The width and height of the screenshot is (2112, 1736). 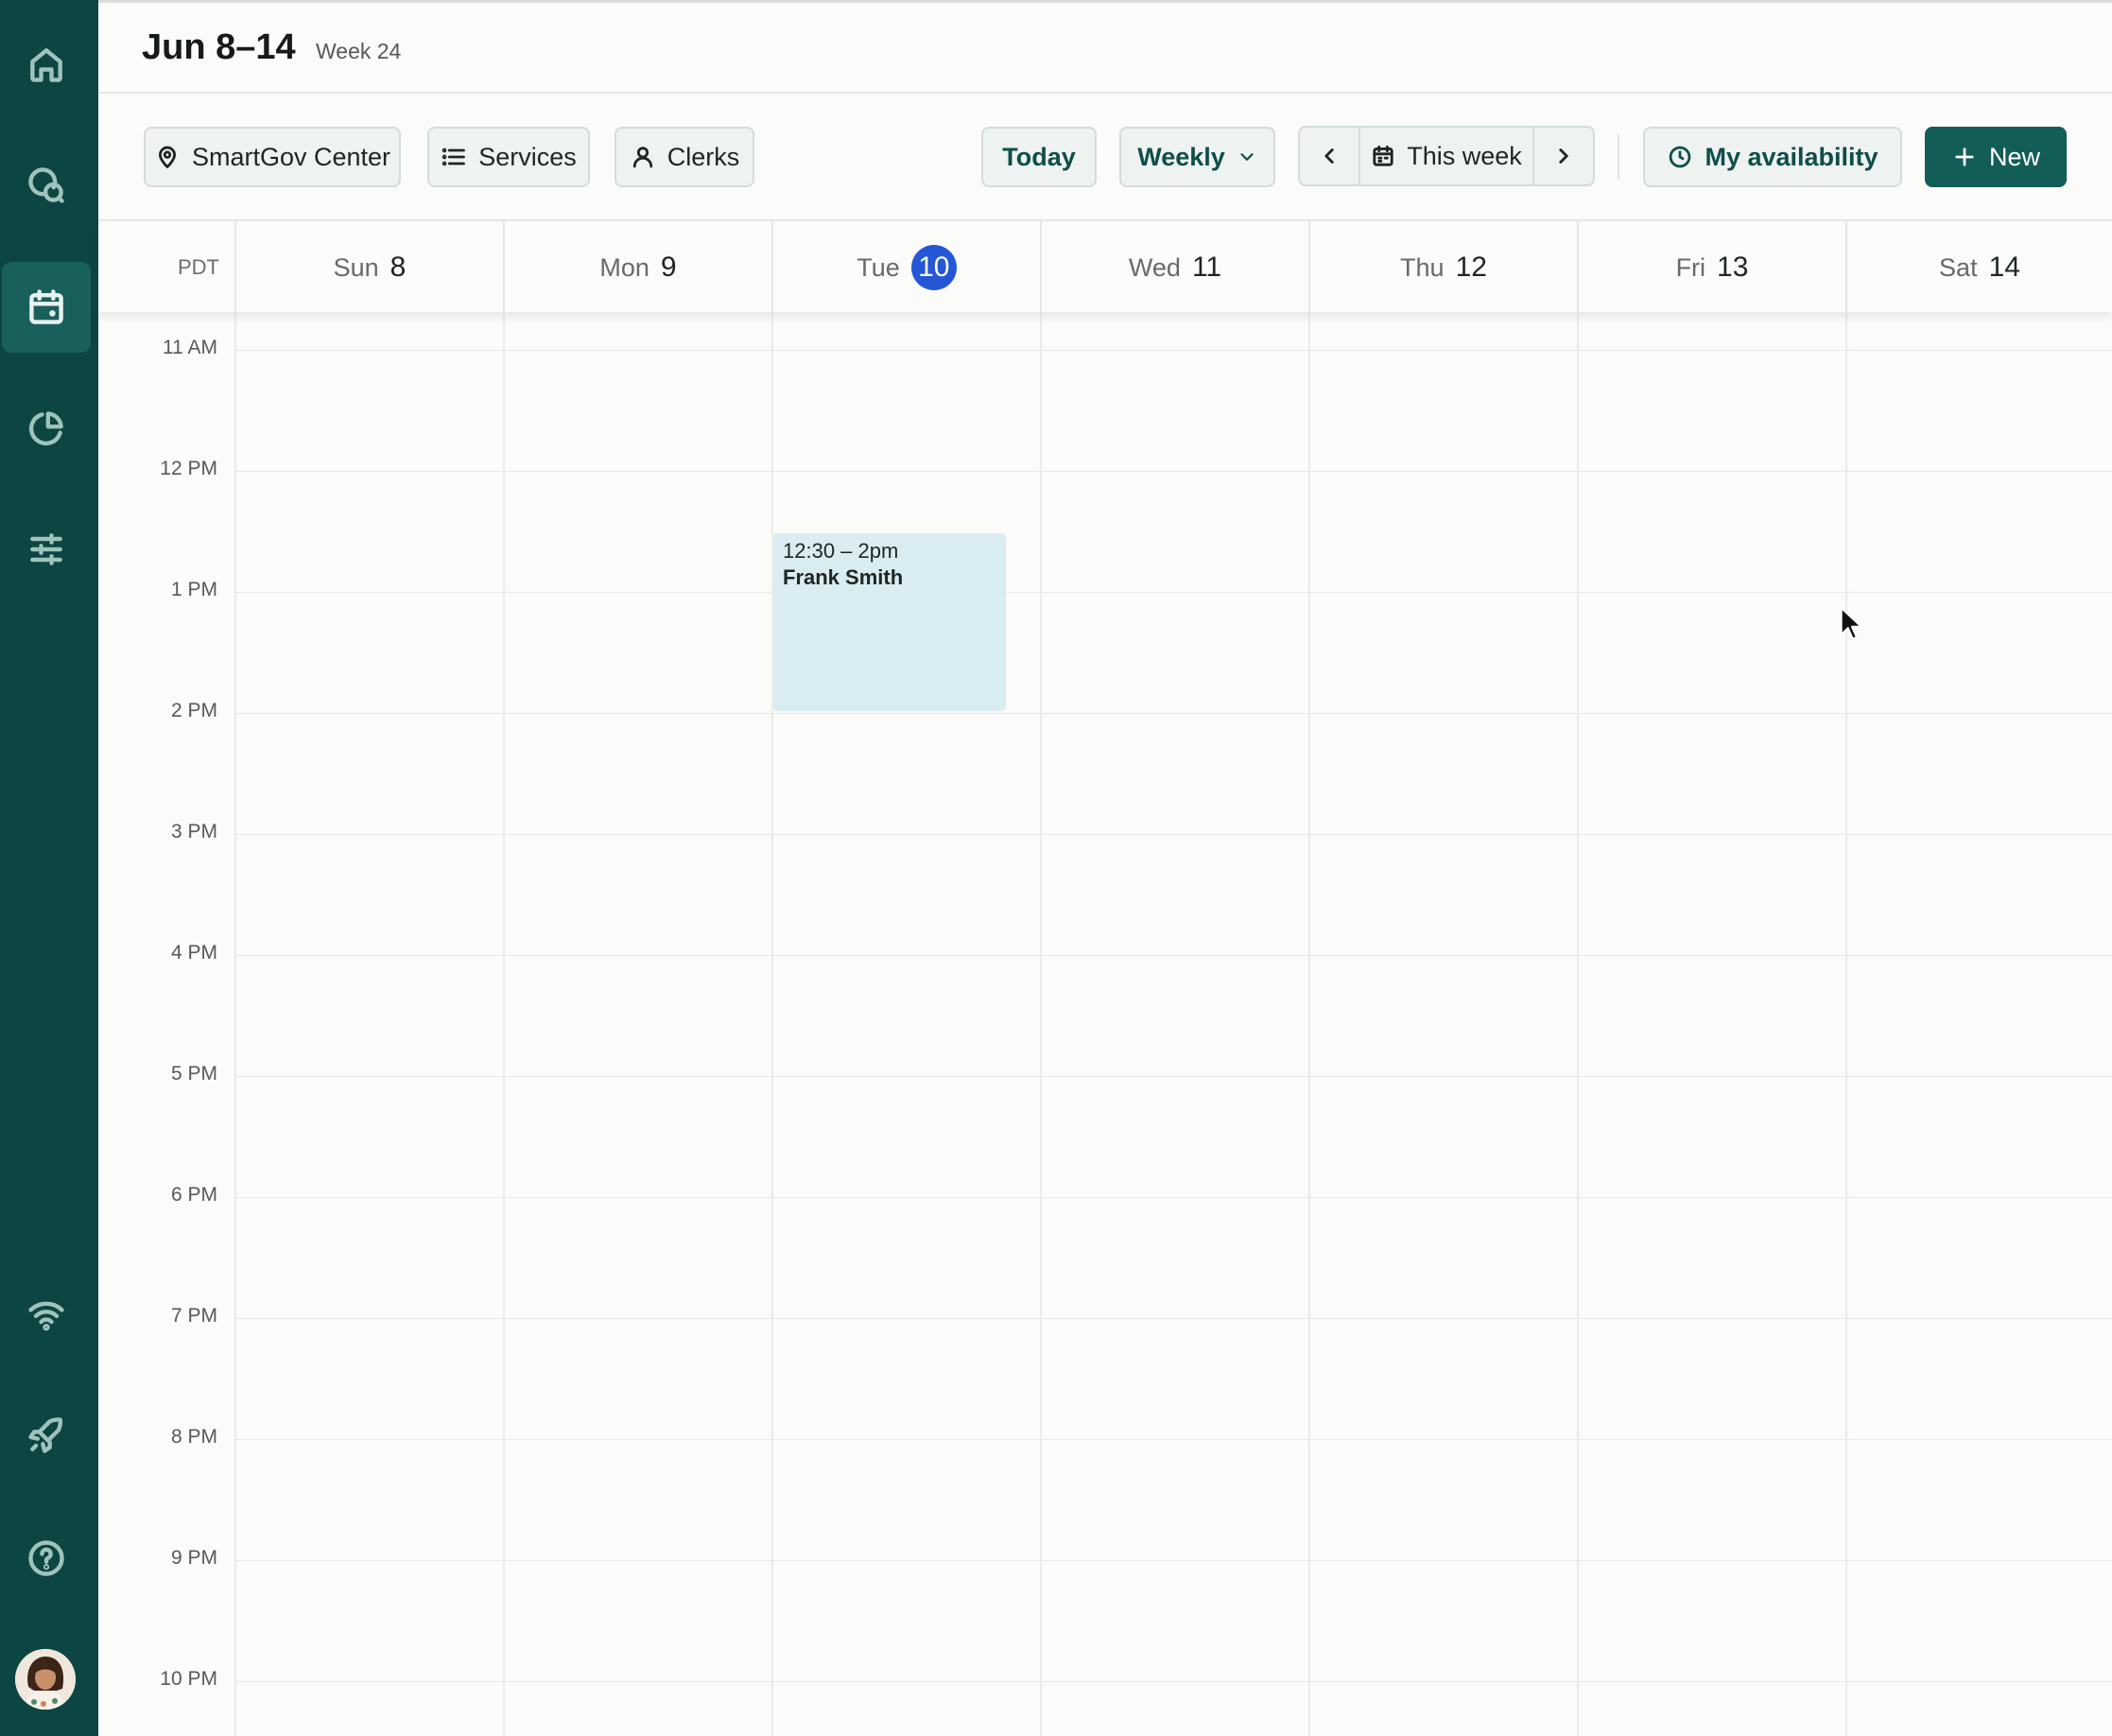 I want to click on event-title: Frank Smith, so click(x=844, y=577).